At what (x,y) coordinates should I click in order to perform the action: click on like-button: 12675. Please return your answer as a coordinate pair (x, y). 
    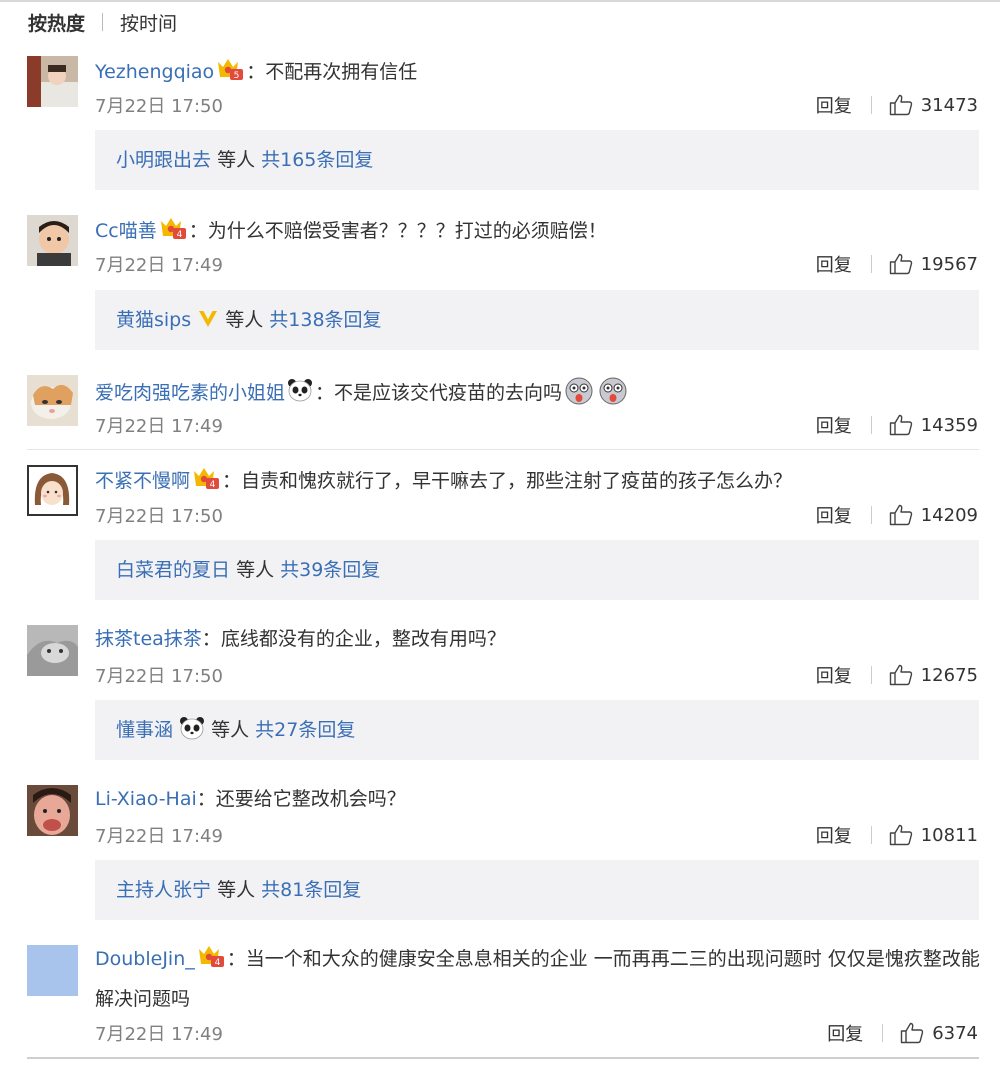
    Looking at the image, I should click on (933, 675).